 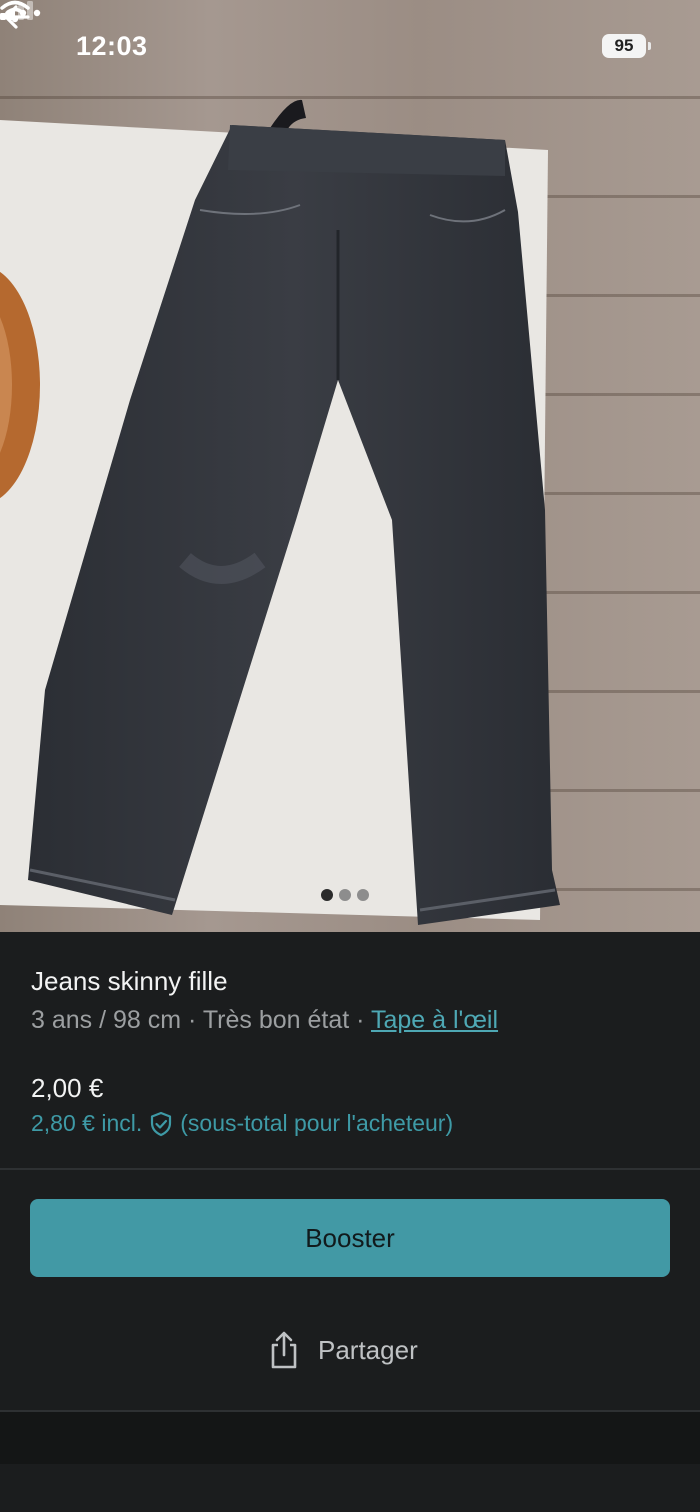 I want to click on share-icon, so click(x=284, y=1350).